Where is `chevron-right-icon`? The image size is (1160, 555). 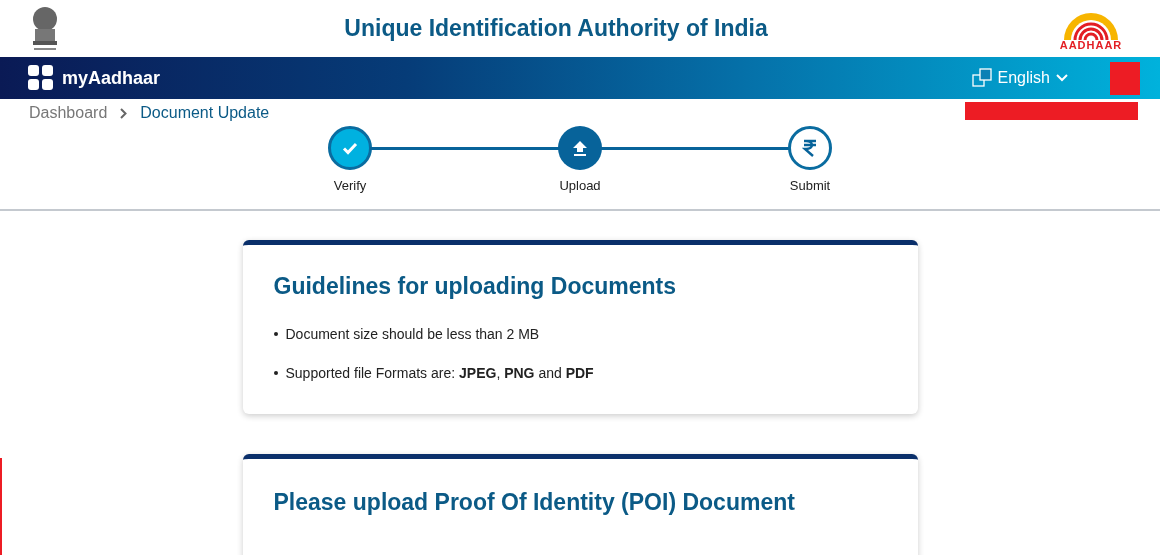
chevron-right-icon is located at coordinates (124, 113).